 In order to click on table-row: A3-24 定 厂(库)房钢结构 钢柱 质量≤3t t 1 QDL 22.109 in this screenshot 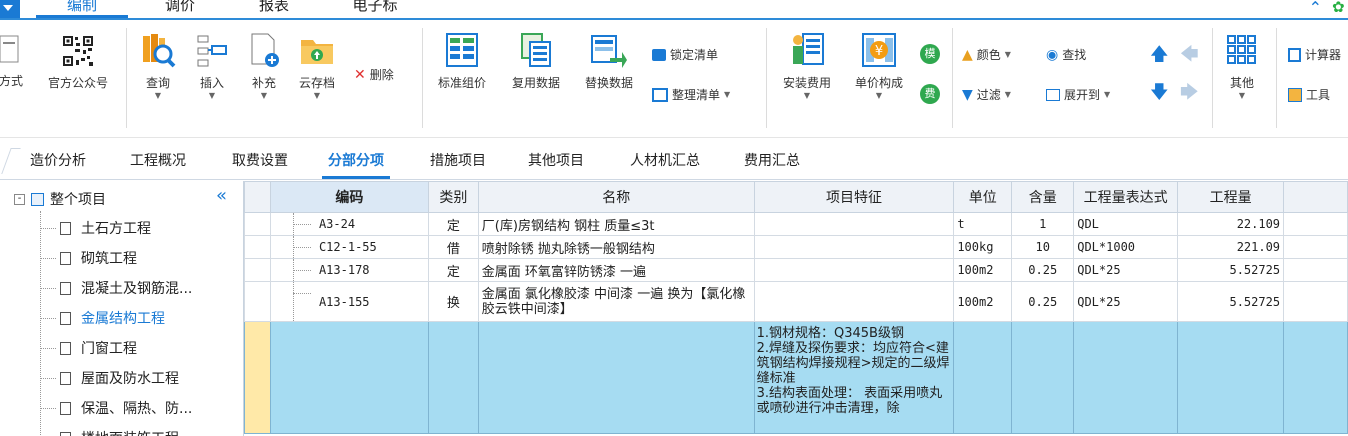, I will do `click(796, 224)`.